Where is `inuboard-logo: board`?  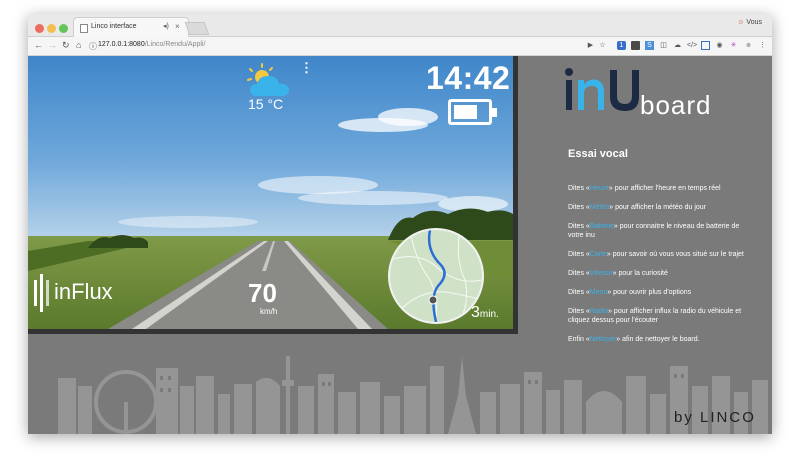 inuboard-logo: board is located at coordinates (654, 94).